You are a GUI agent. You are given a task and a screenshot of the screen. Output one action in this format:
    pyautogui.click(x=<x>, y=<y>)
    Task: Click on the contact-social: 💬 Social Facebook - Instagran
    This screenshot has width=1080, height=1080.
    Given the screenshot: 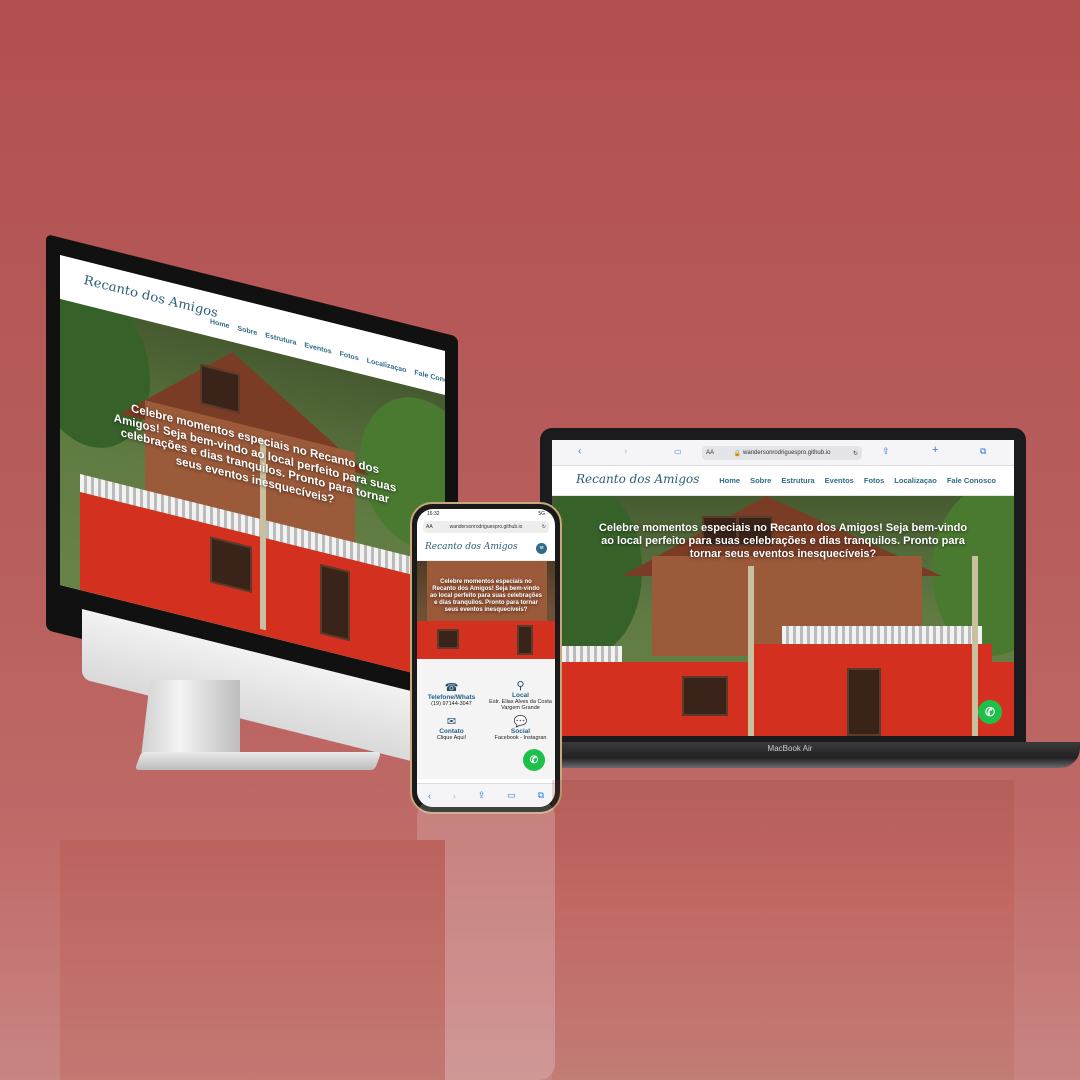 What is the action you would take?
    pyautogui.click(x=520, y=728)
    